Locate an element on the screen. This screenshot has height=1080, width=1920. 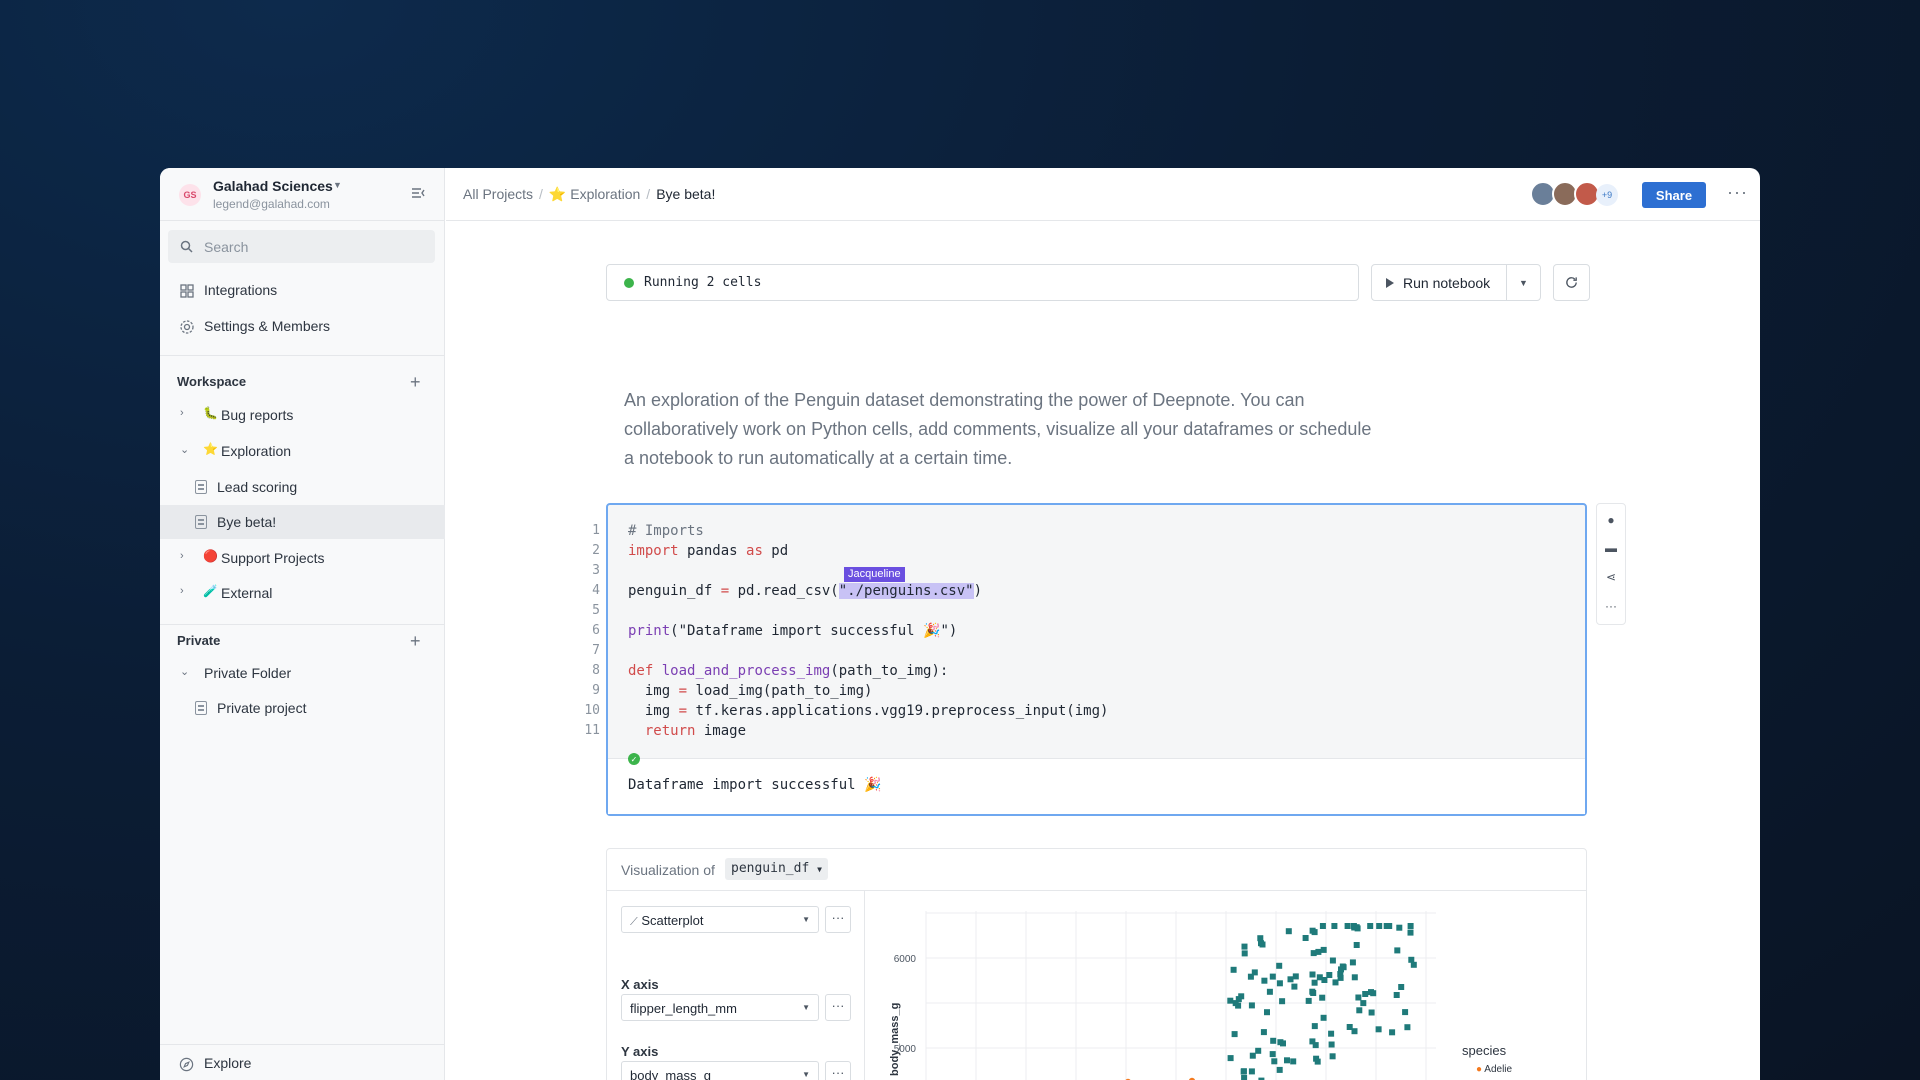
more-collaborators-badge: +9 is located at coordinates (1607, 195).